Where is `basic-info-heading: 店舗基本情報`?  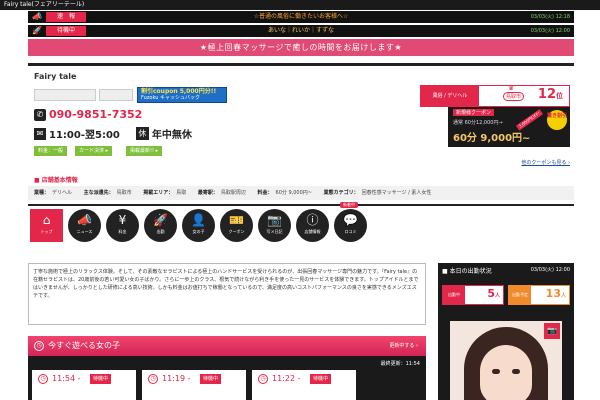
basic-info-heading: 店舗基本情報 is located at coordinates (56, 179).